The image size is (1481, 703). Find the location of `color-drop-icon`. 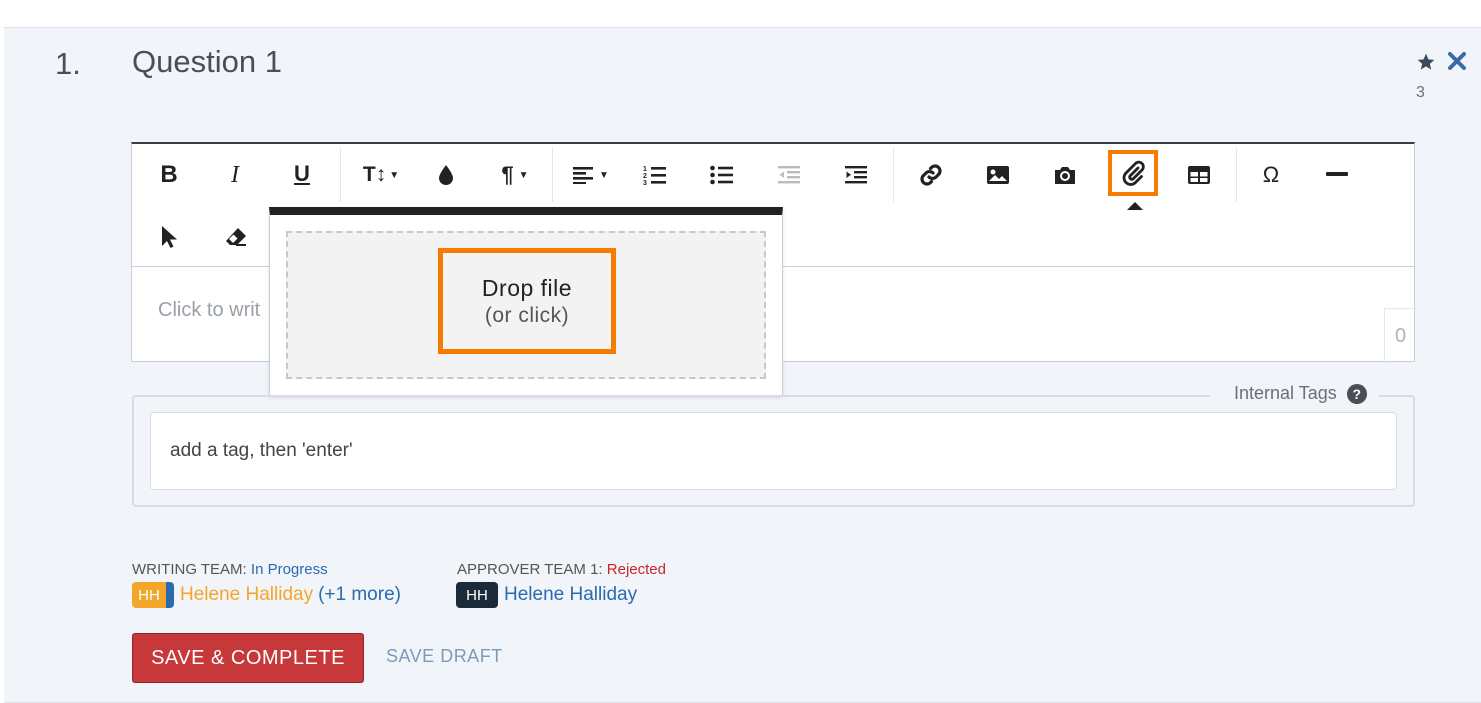

color-drop-icon is located at coordinates (446, 175).